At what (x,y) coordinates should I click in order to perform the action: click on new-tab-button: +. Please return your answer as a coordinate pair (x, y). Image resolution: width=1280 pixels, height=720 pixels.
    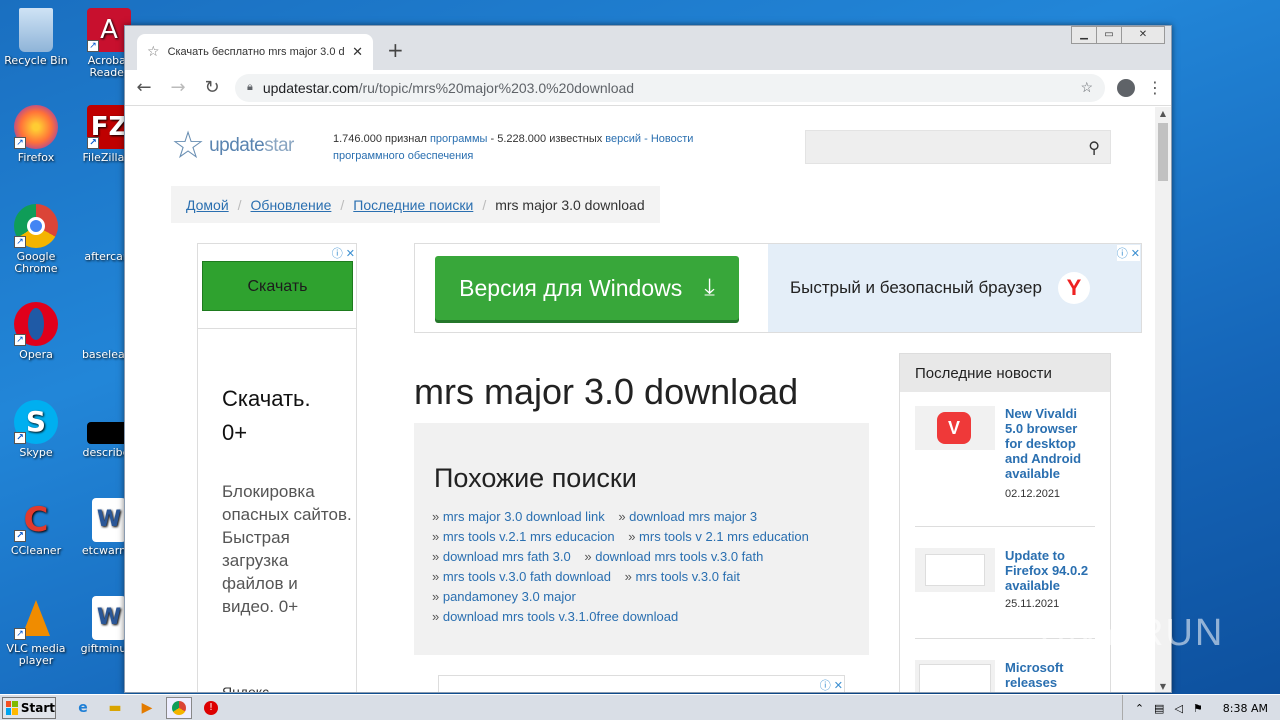
    Looking at the image, I should click on (395, 50).